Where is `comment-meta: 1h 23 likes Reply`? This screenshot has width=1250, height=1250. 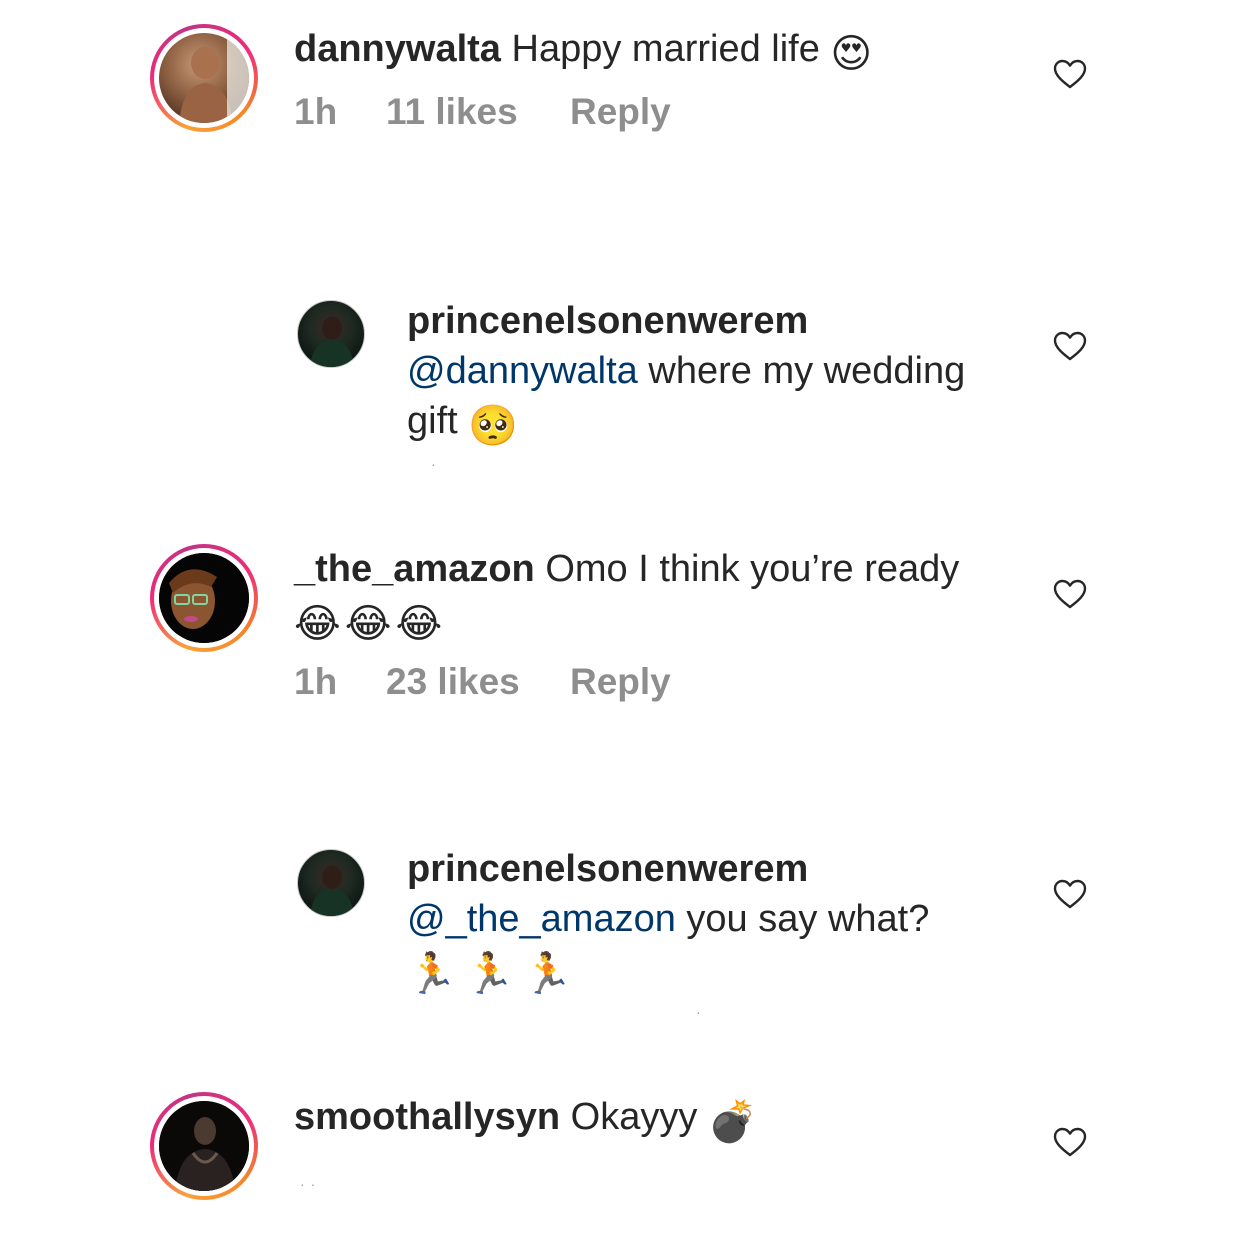
comment-meta: 1h 23 likes Reply is located at coordinates (482, 682).